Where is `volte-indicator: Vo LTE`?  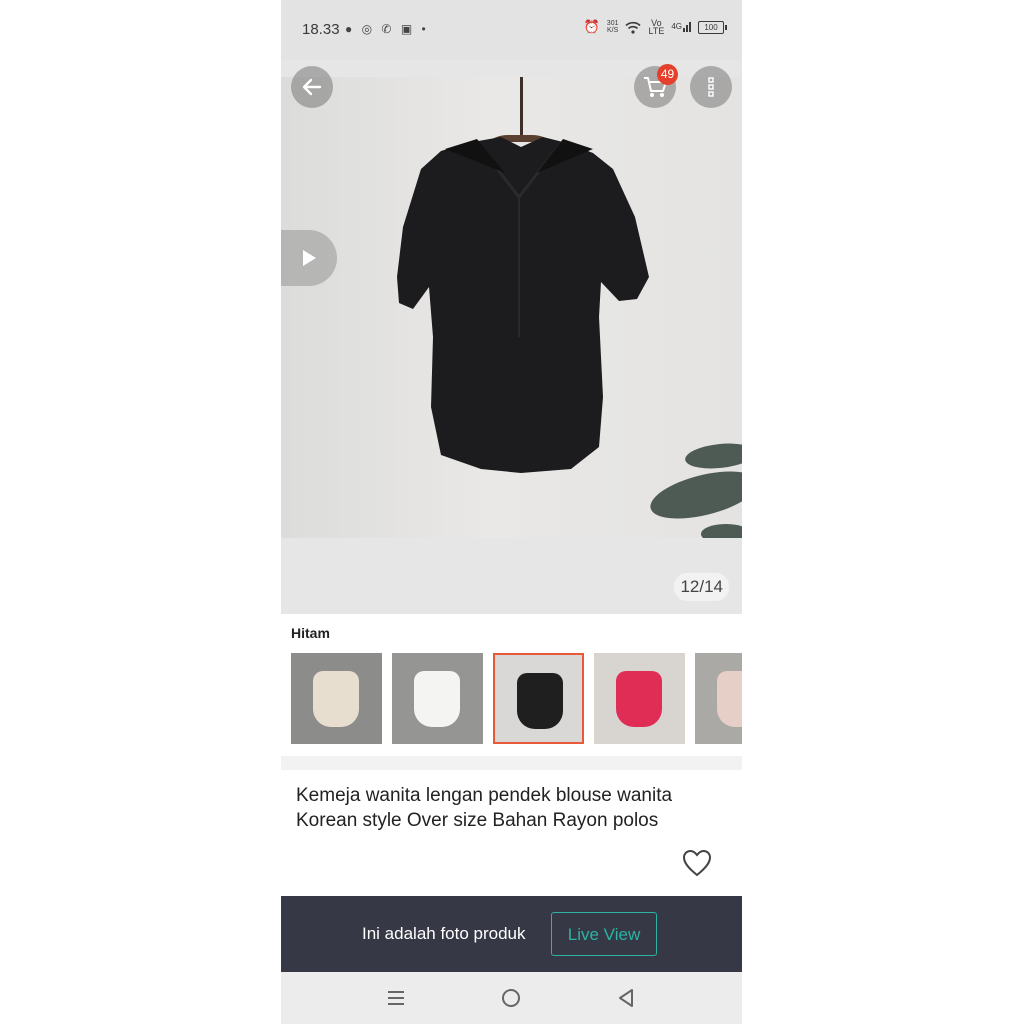 volte-indicator: Vo LTE is located at coordinates (656, 27).